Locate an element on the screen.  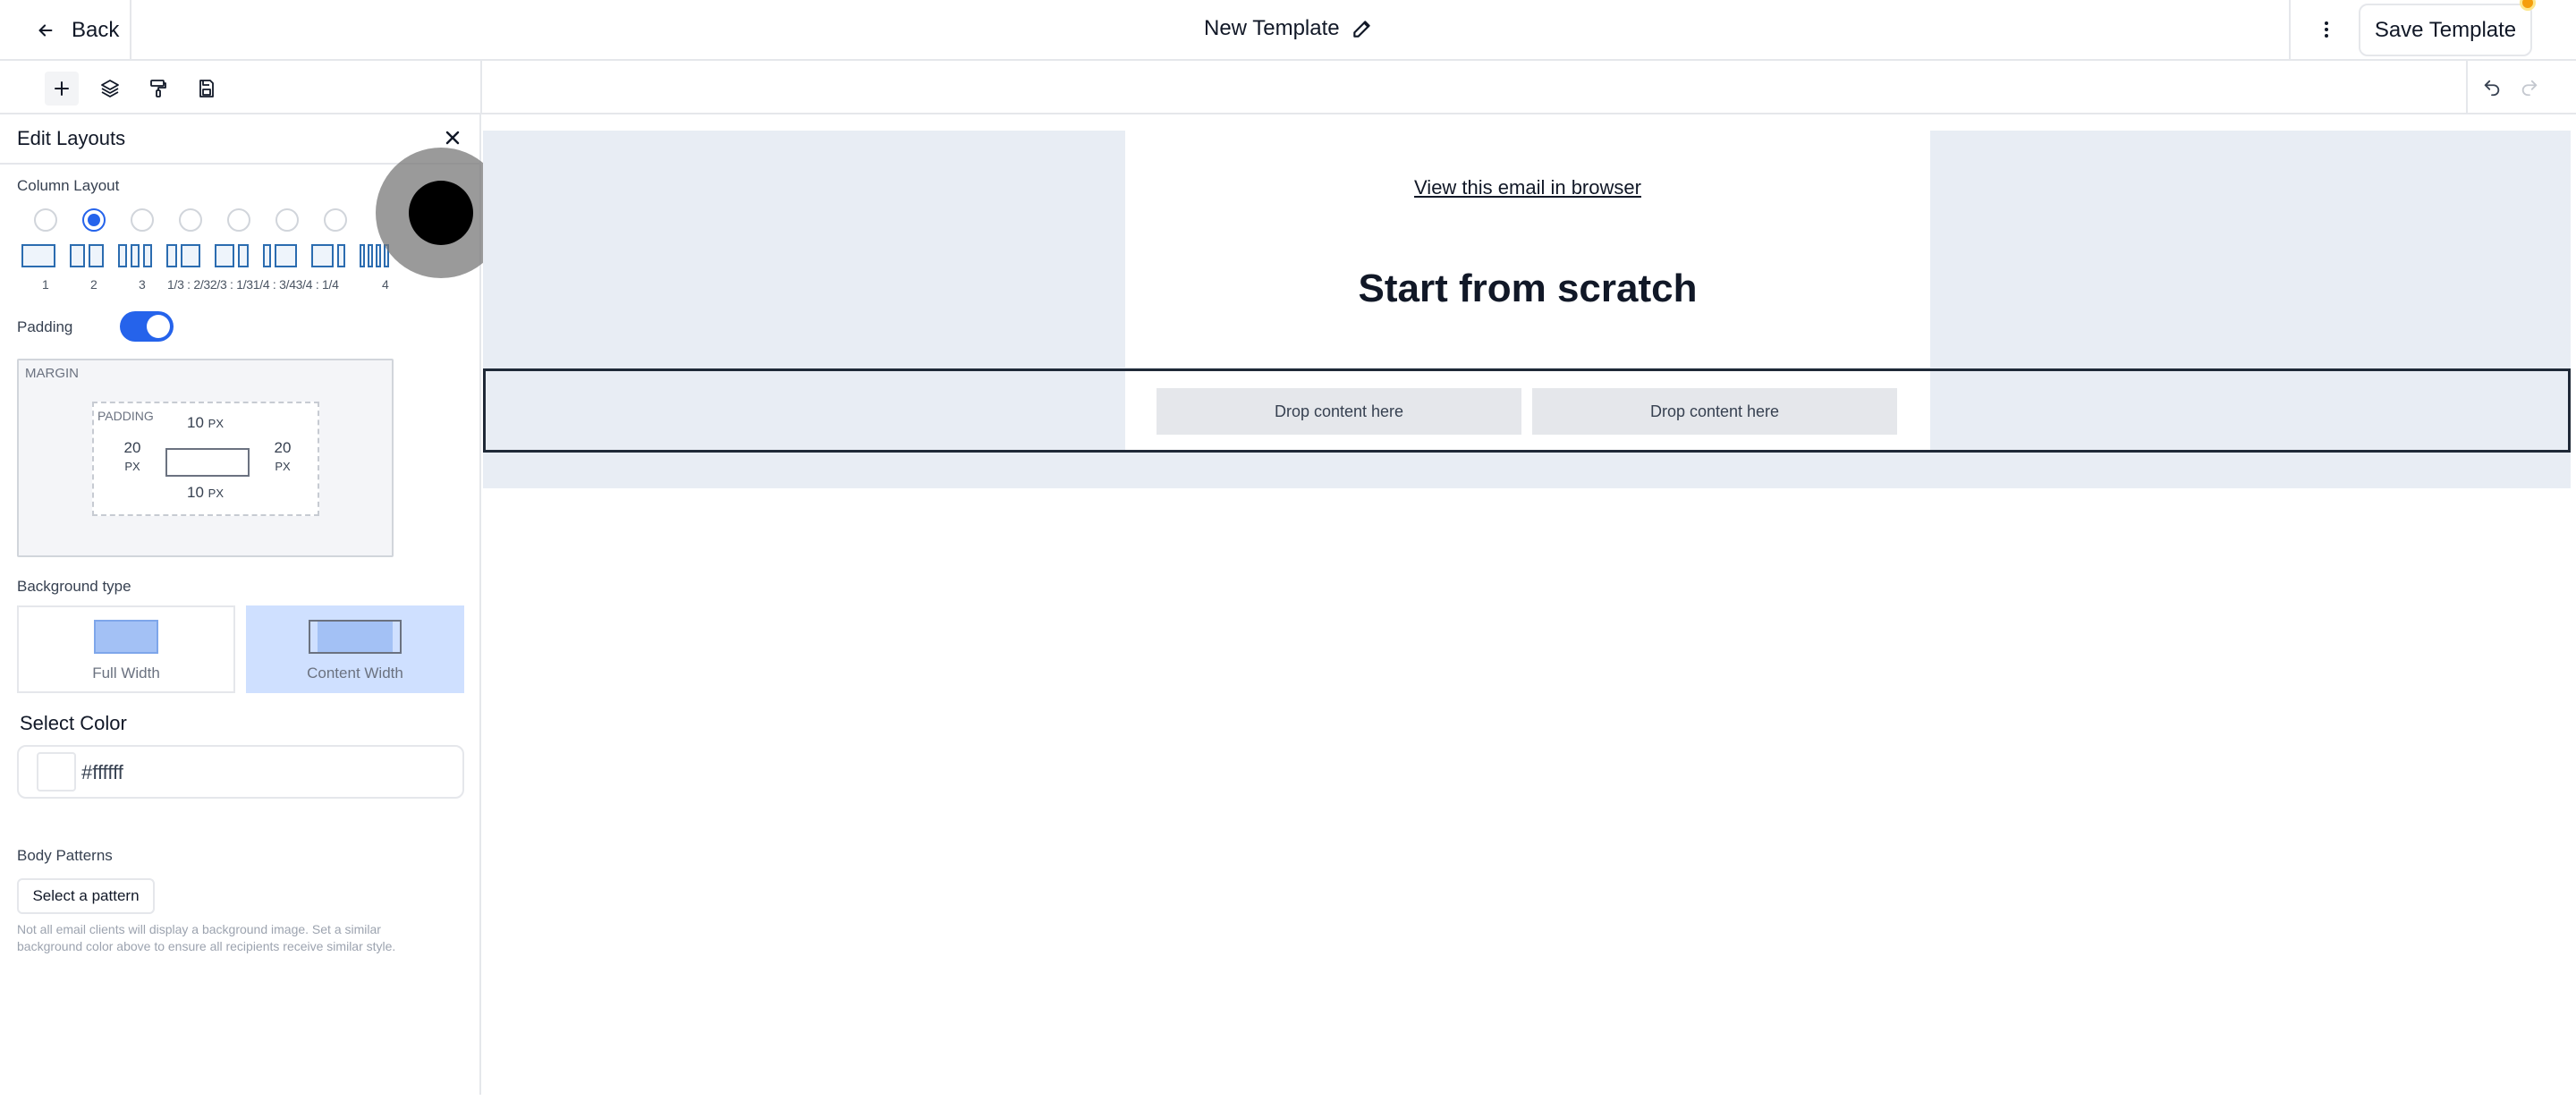
margin-box: MARGIN PADDING 10 PX 20 PX 20 PX 10 PX is located at coordinates (205, 458).